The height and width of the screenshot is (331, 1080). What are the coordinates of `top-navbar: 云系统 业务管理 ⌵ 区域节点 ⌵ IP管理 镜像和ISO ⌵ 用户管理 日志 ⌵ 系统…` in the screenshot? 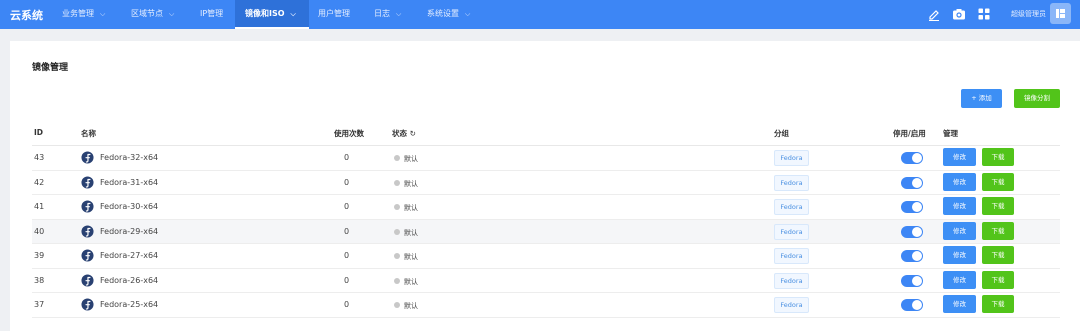 It's located at (540, 14).